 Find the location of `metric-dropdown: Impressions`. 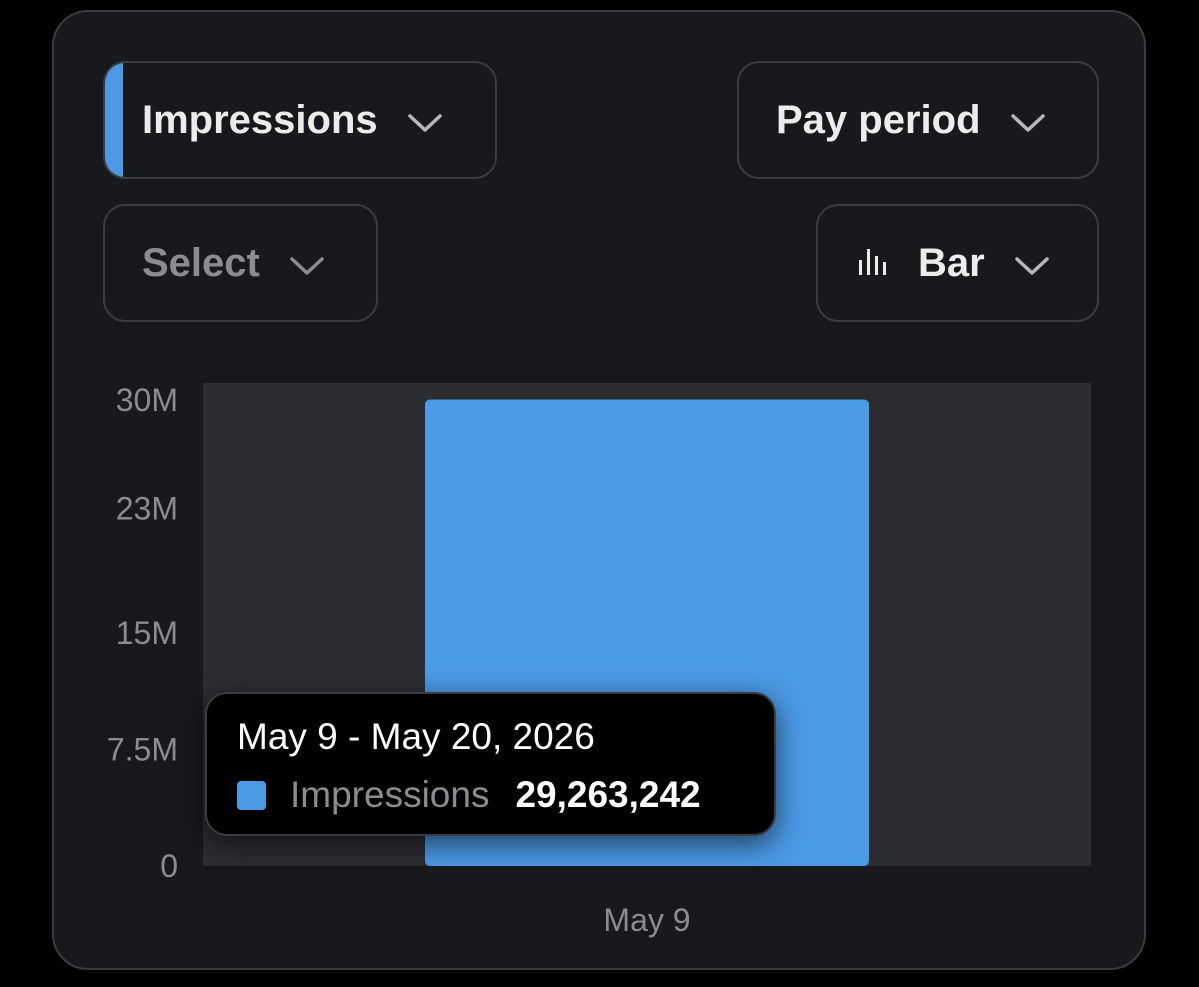

metric-dropdown: Impressions is located at coordinates (300, 120).